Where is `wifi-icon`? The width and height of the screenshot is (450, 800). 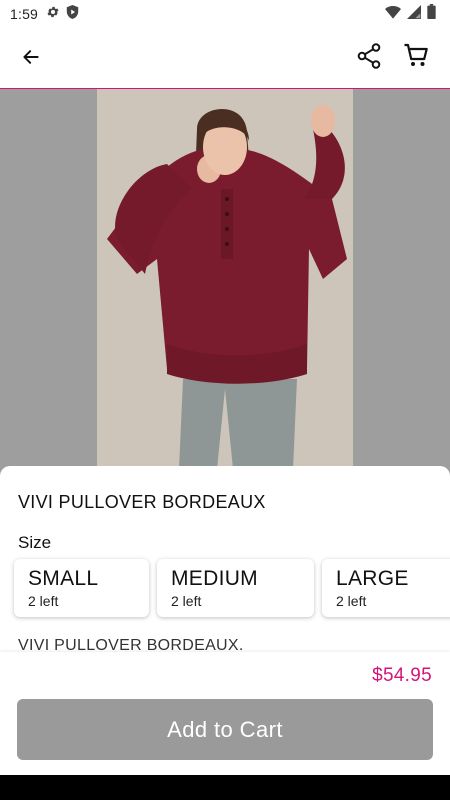
wifi-icon is located at coordinates (393, 14).